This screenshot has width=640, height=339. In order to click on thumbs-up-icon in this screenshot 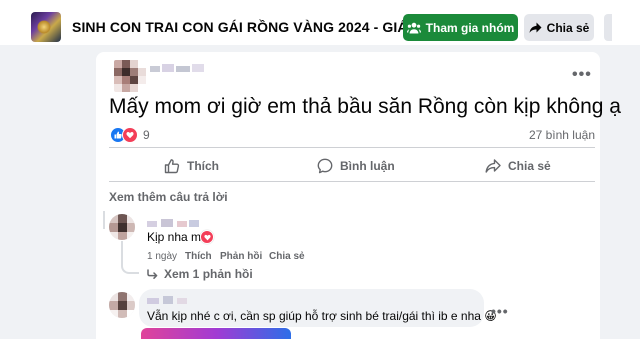, I will do `click(172, 166)`.